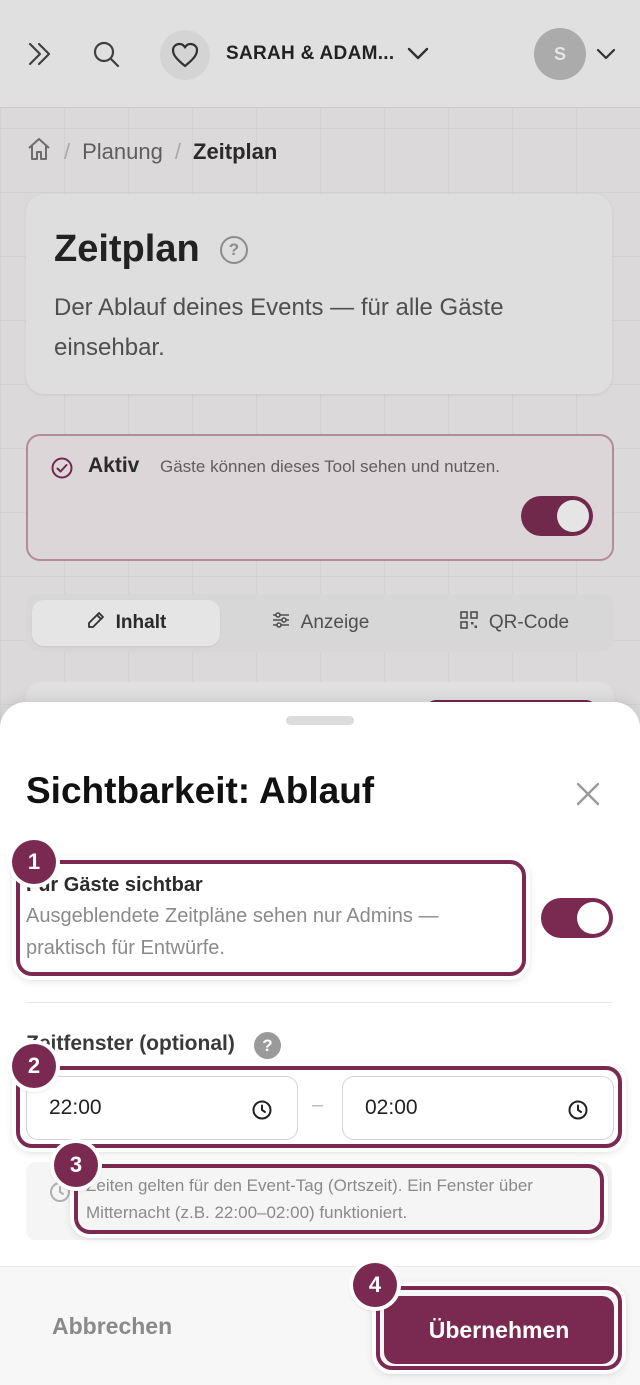  Describe the element at coordinates (319, 1002) in the screenshot. I see `divider` at that location.